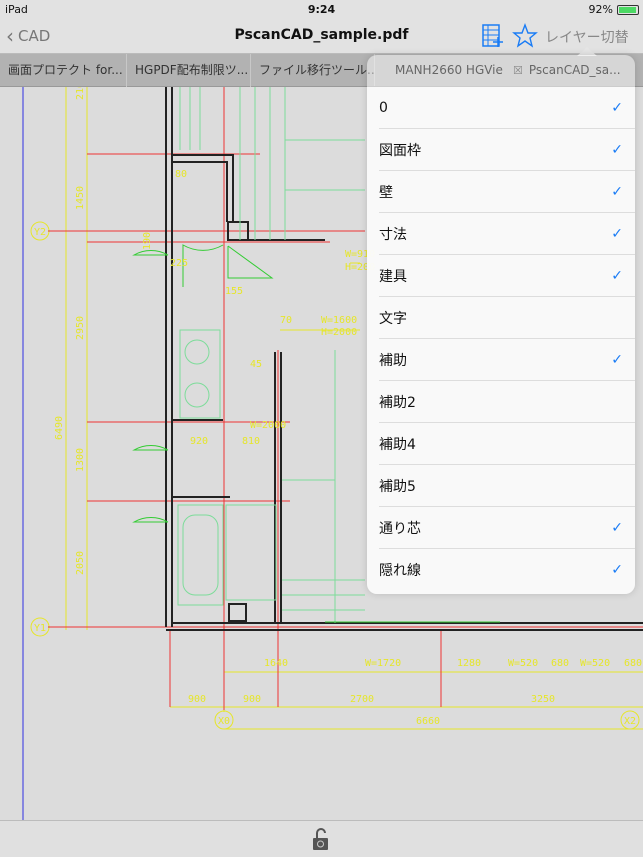 This screenshot has width=643, height=857. I want to click on clock: 9:24, so click(321, 9).